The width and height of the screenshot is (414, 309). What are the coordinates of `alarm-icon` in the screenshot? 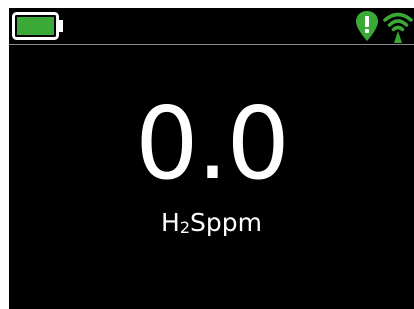 It's located at (367, 26).